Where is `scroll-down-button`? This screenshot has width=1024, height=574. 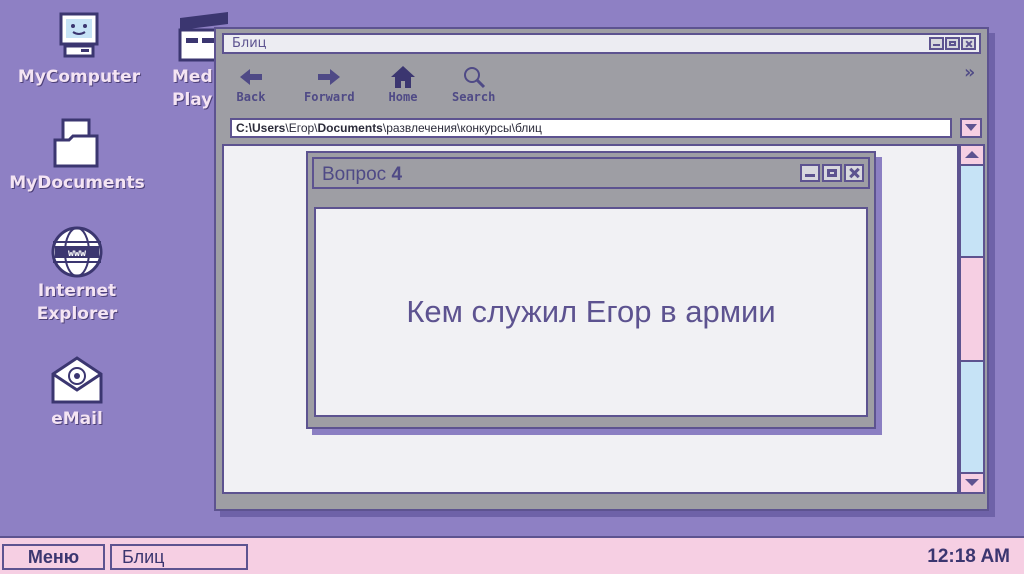 scroll-down-button is located at coordinates (972, 482).